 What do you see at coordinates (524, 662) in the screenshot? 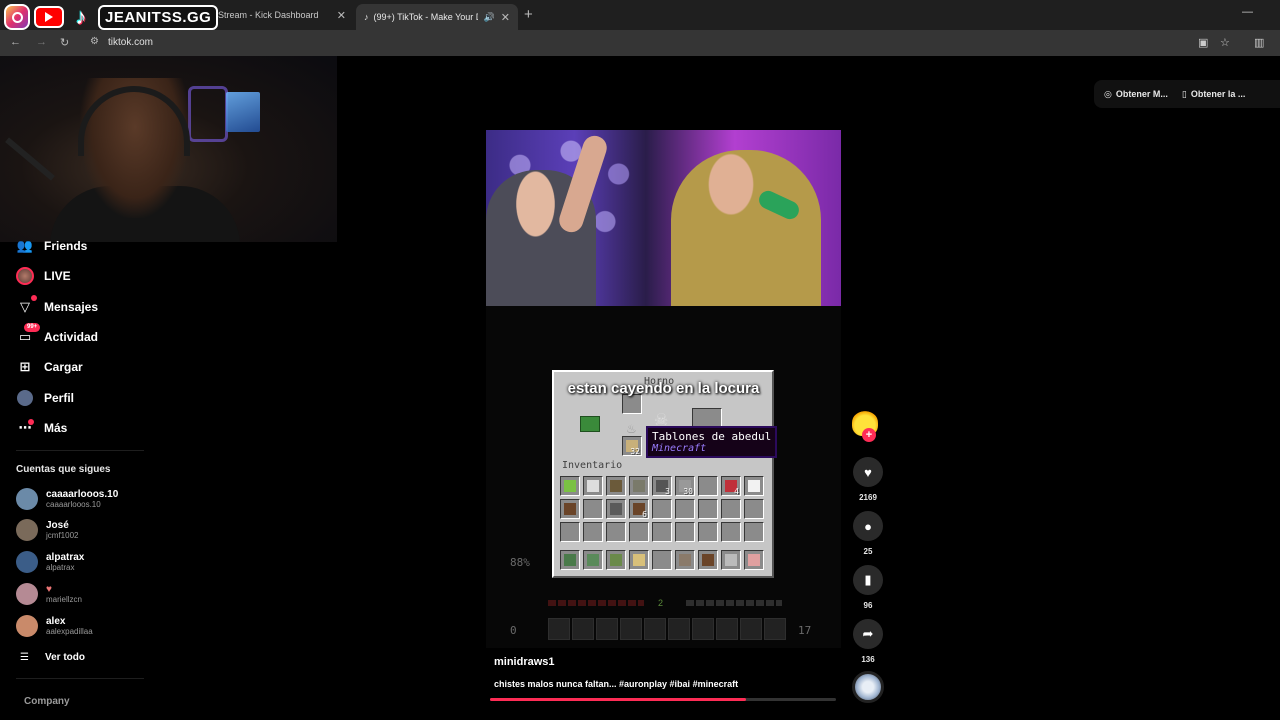
I see `video-author: minidraws1` at bounding box center [524, 662].